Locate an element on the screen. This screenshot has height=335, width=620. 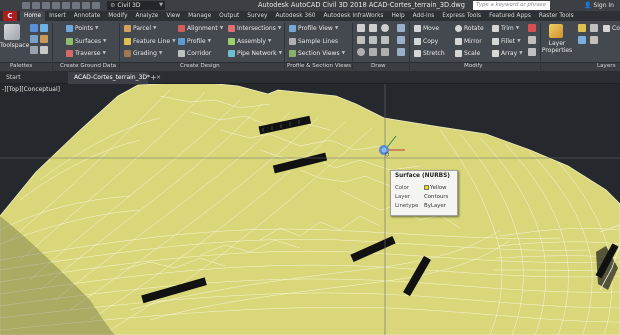
save-icon is located at coordinates (46, 5).